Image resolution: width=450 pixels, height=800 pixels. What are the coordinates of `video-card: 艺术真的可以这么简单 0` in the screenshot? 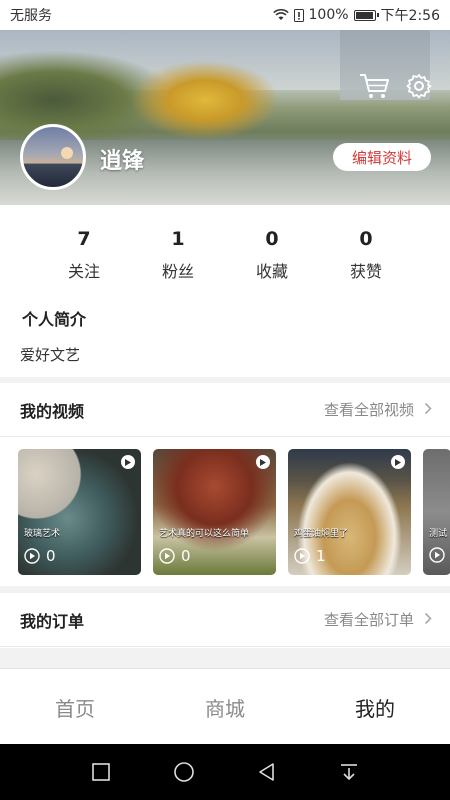 It's located at (214, 512).